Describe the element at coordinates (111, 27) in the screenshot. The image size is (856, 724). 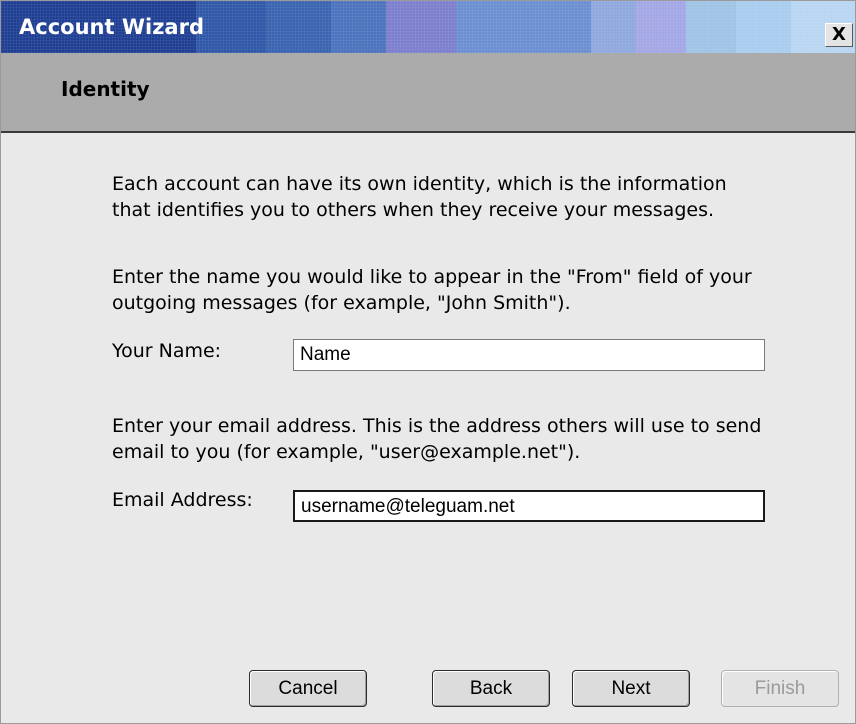
I see `window-title: Account Wizard` at that location.